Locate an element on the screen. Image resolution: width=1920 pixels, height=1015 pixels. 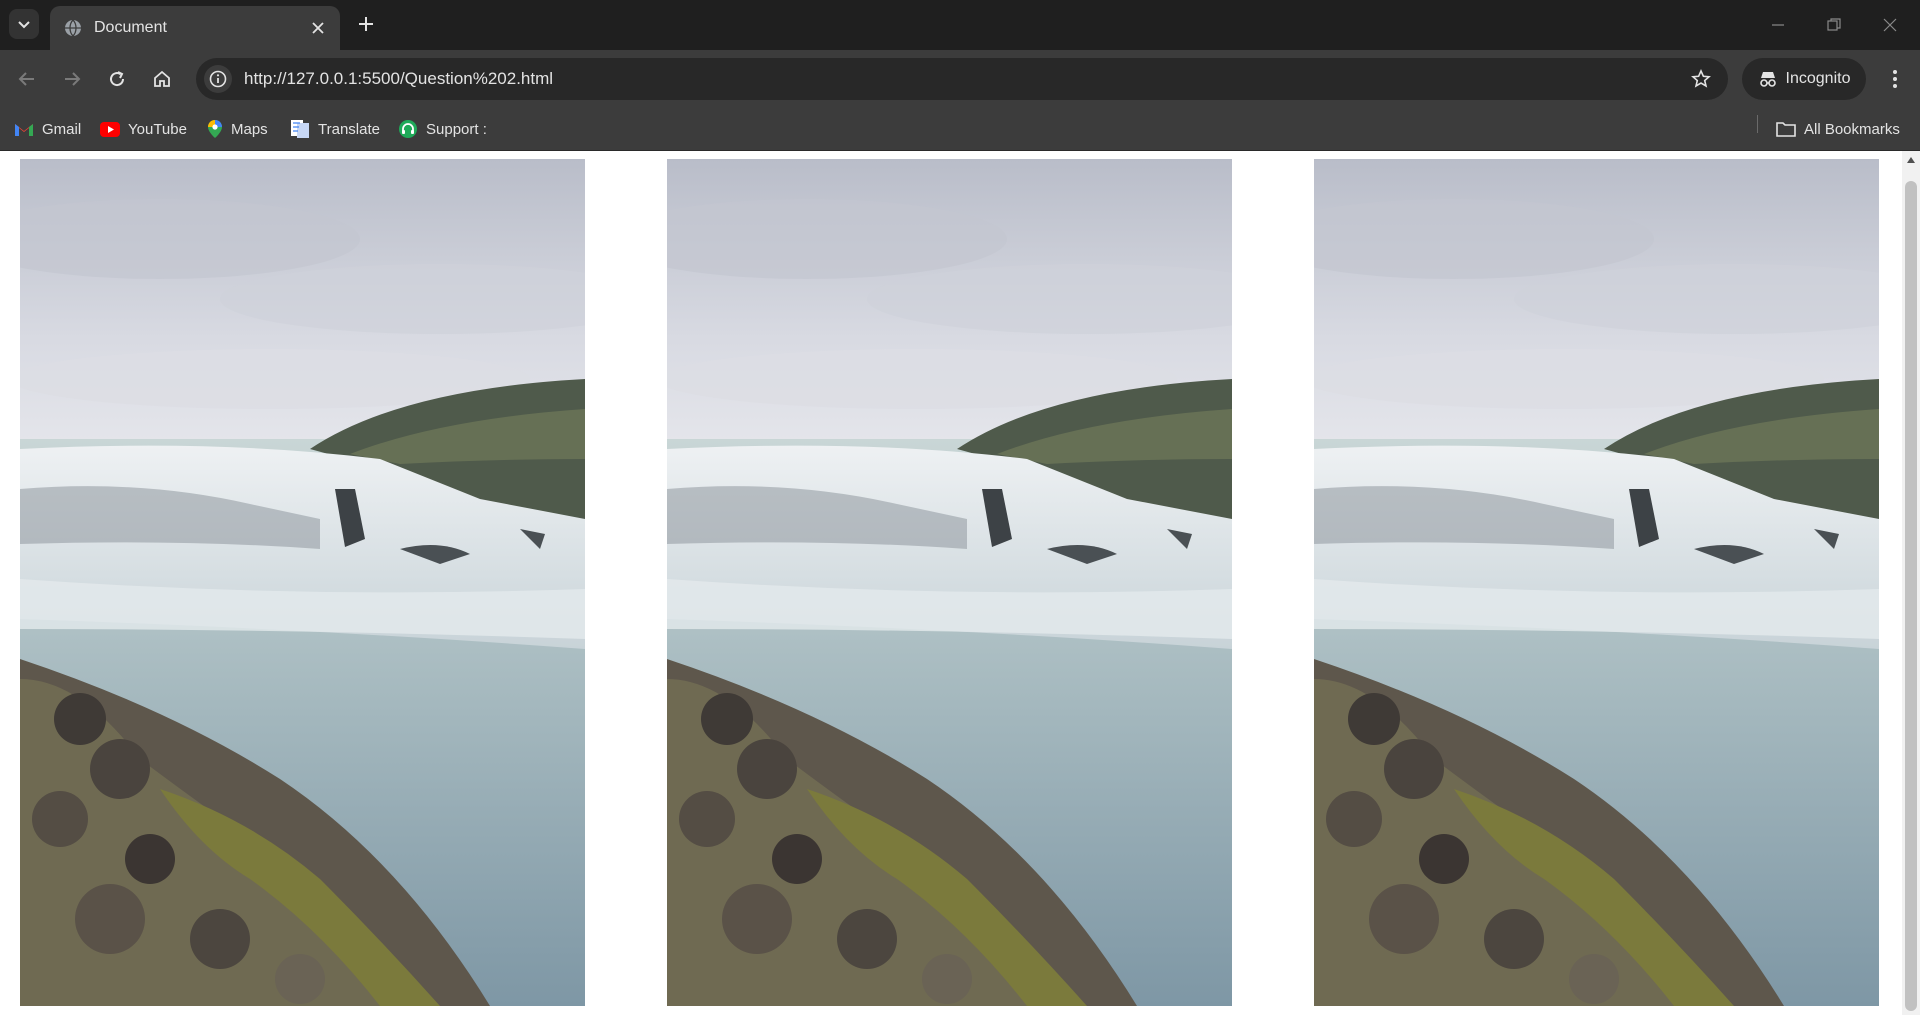
home-icon is located at coordinates (162, 78).